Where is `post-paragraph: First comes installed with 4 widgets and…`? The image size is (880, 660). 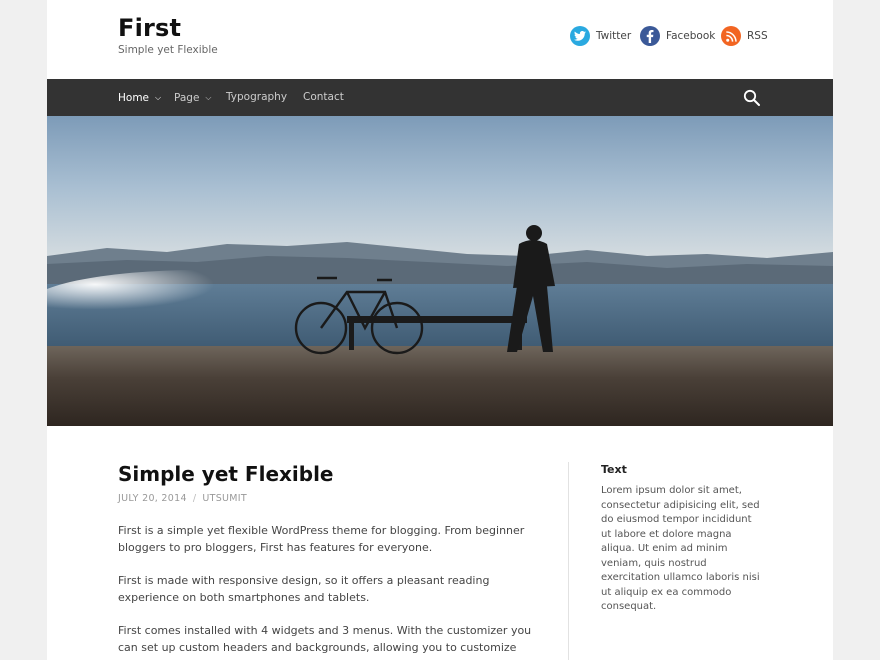 post-paragraph: First comes installed with 4 widgets and… is located at coordinates (325, 642).